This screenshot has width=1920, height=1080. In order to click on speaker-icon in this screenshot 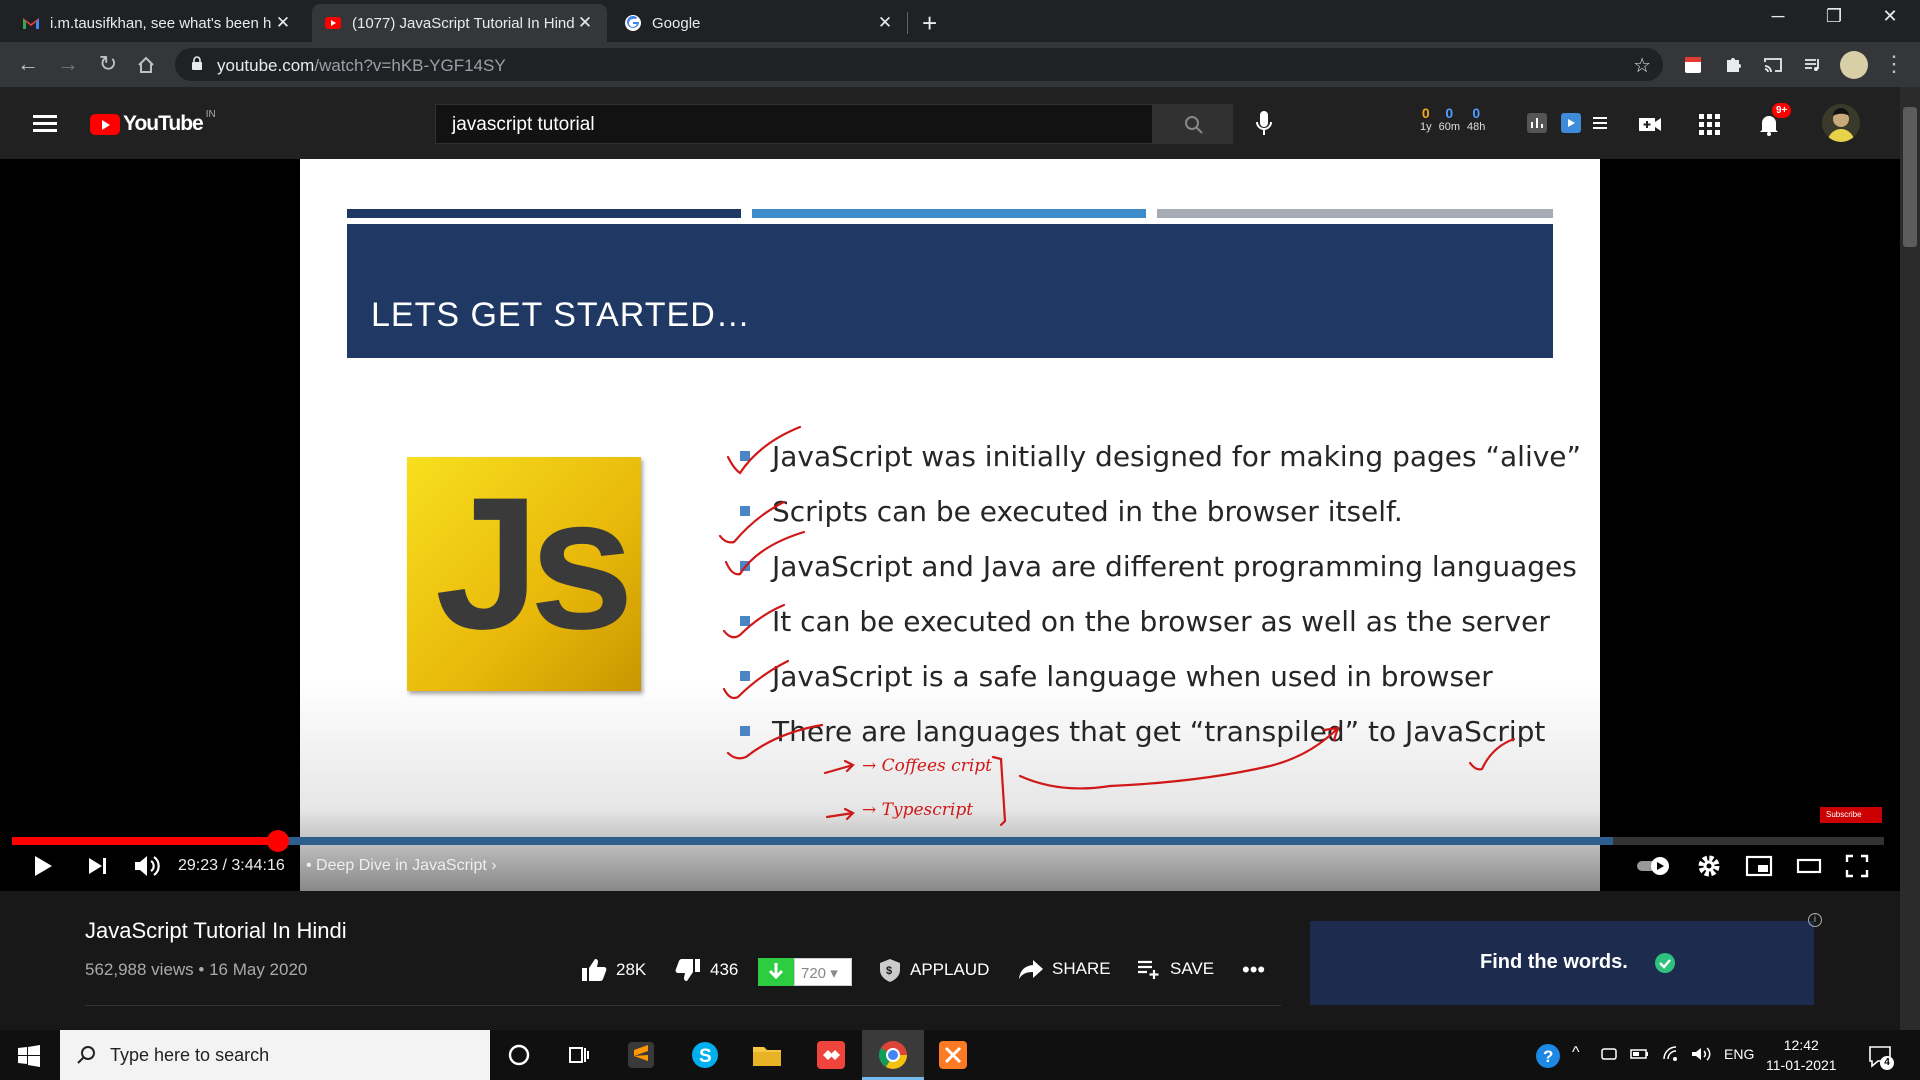, I will do `click(1701, 1054)`.